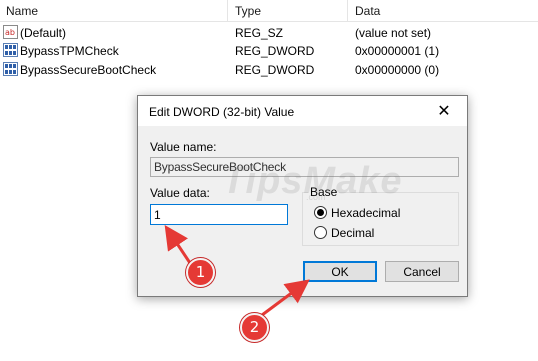 The height and width of the screenshot is (361, 538). Describe the element at coordinates (320, 212) in the screenshot. I see `radio-button-selected` at that location.